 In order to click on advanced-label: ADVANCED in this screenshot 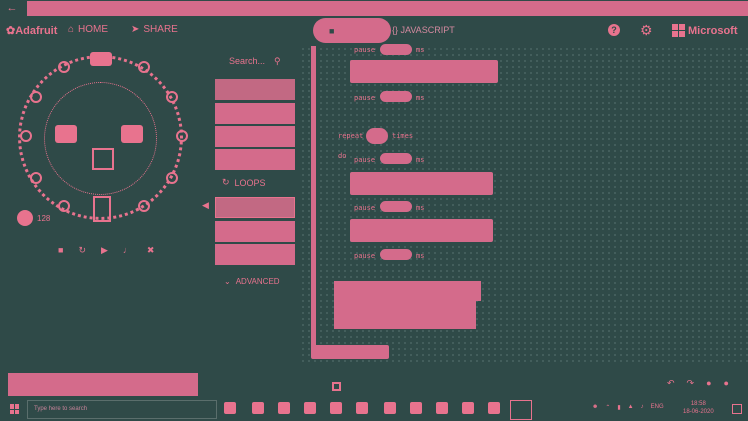, I will do `click(257, 281)`.